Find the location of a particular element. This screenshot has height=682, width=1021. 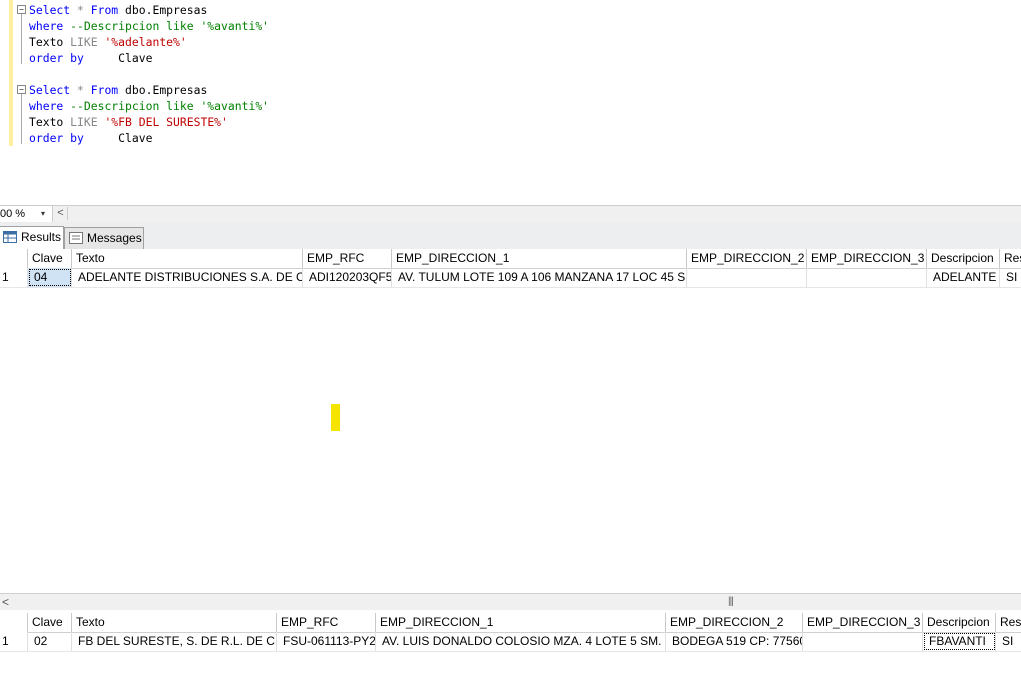

tab-messages: Messages is located at coordinates (104, 238).